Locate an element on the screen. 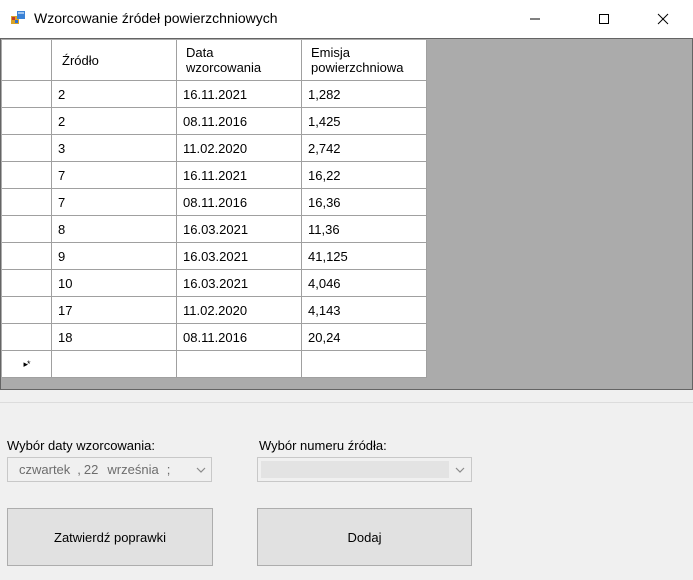 The height and width of the screenshot is (580, 693). confirm-changes-button: Zatwierdź poprawki is located at coordinates (110, 537).